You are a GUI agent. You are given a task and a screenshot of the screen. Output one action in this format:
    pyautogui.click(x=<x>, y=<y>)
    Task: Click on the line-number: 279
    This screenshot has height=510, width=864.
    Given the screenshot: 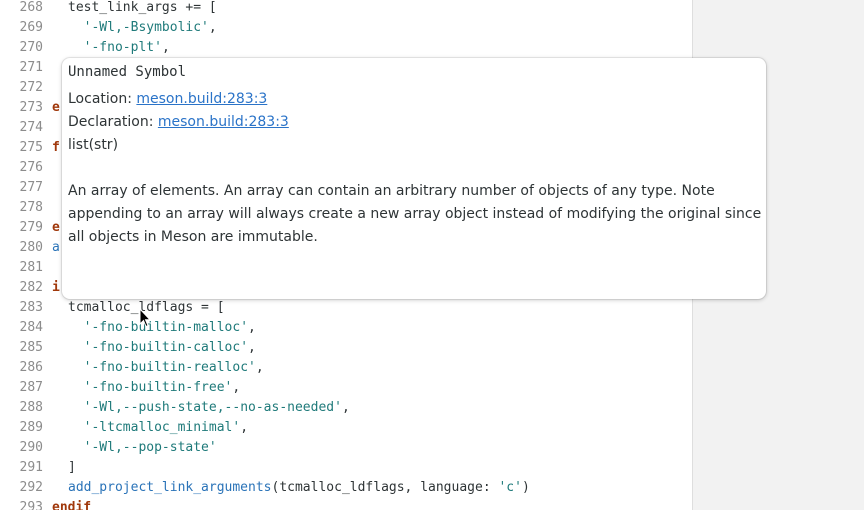 What is the action you would take?
    pyautogui.click(x=31, y=227)
    